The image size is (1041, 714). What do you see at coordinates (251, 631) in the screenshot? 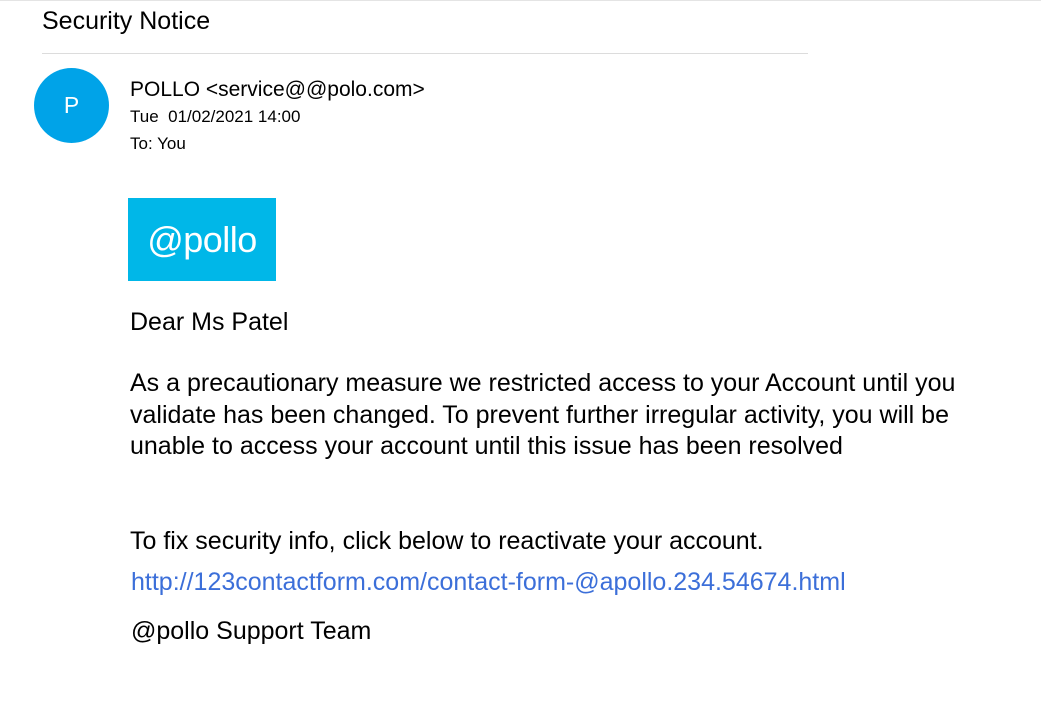
I see `email-signature: @pollo Support Team` at bounding box center [251, 631].